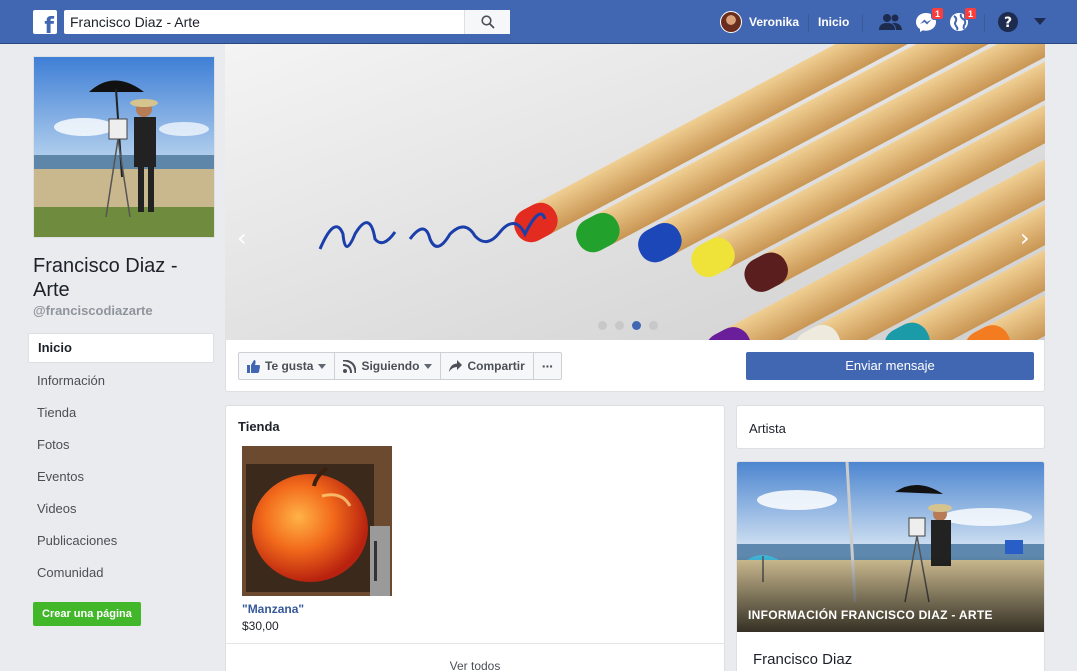  I want to click on like-label: Te gusta, so click(289, 366).